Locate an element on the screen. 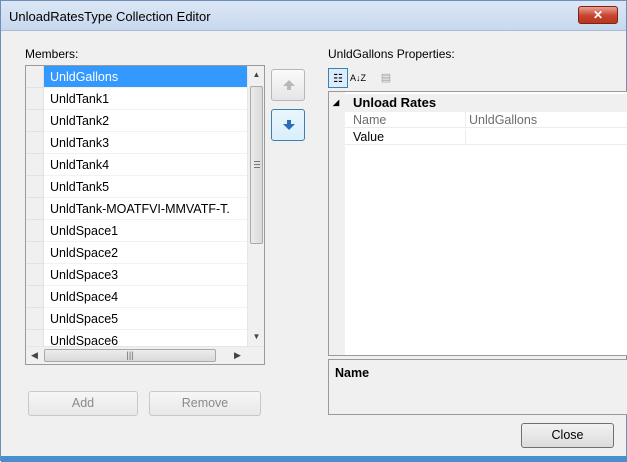 This screenshot has height=462, width=627. move-up-button is located at coordinates (288, 85).